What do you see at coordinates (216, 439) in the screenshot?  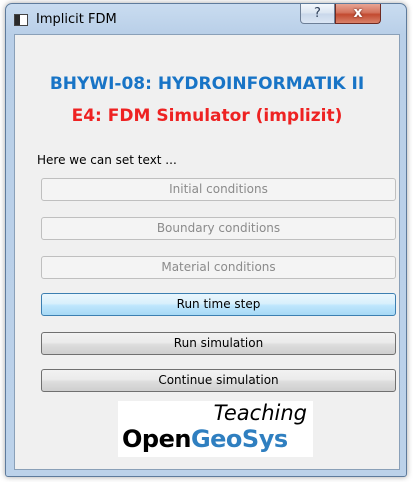 I see `logo-geo: Geo` at bounding box center [216, 439].